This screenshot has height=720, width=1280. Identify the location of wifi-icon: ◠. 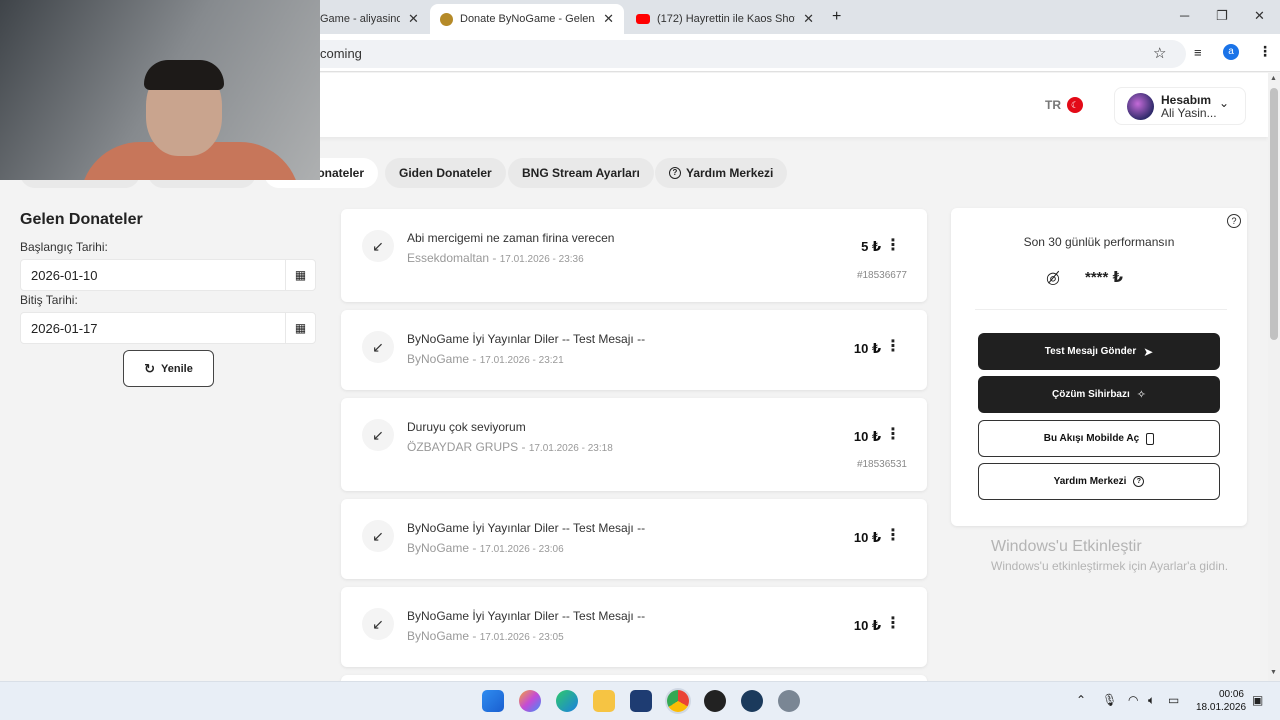
(1133, 700).